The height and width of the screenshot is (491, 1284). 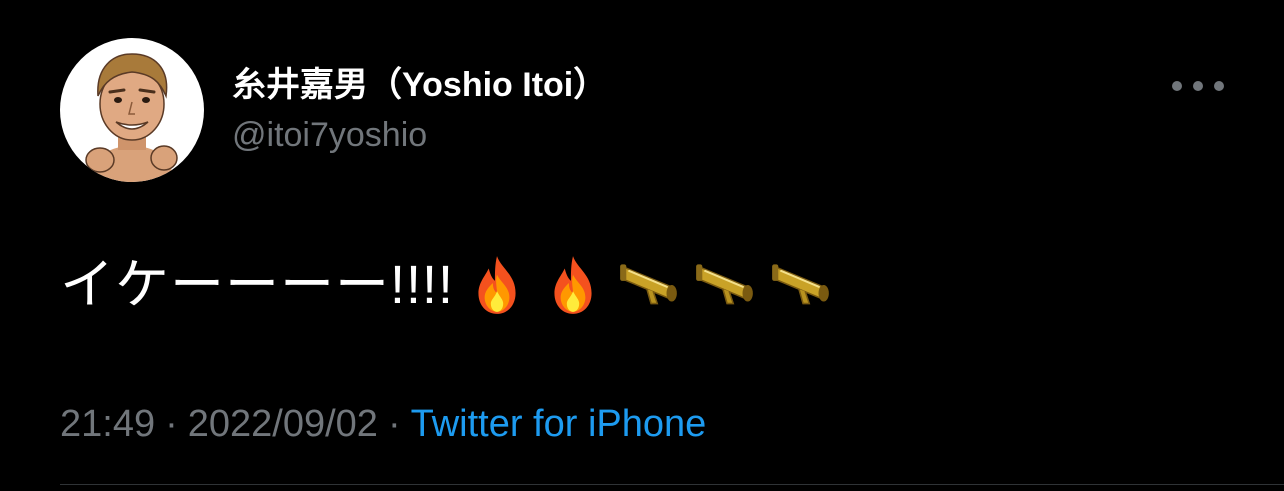 What do you see at coordinates (383, 424) in the screenshot?
I see `tweet-meta: 21:49 · 2022/09/02 · Twitter for iPhone` at bounding box center [383, 424].